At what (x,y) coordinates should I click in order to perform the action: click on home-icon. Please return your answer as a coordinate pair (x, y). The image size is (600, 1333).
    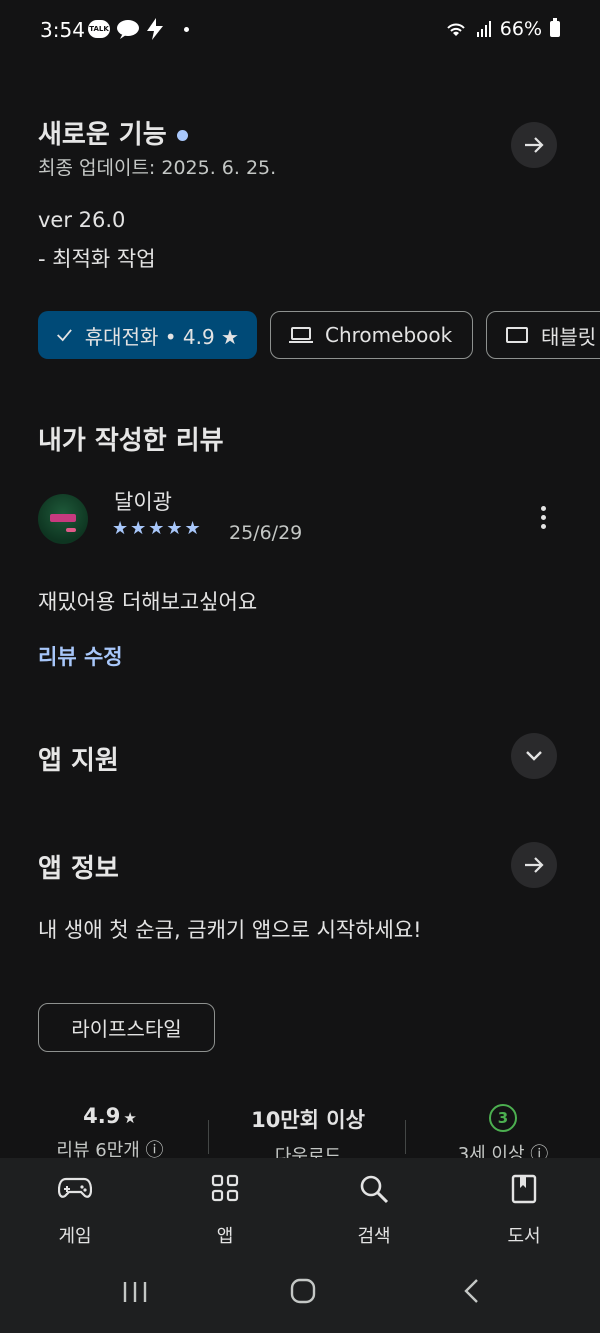
    Looking at the image, I should click on (303, 1291).